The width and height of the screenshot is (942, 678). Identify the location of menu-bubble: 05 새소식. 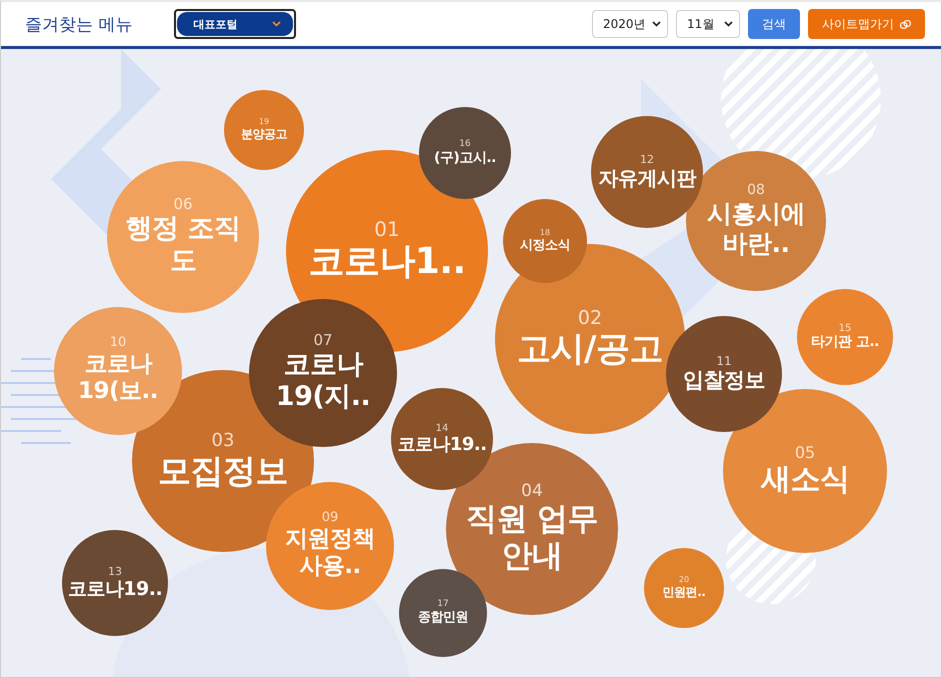
(805, 471).